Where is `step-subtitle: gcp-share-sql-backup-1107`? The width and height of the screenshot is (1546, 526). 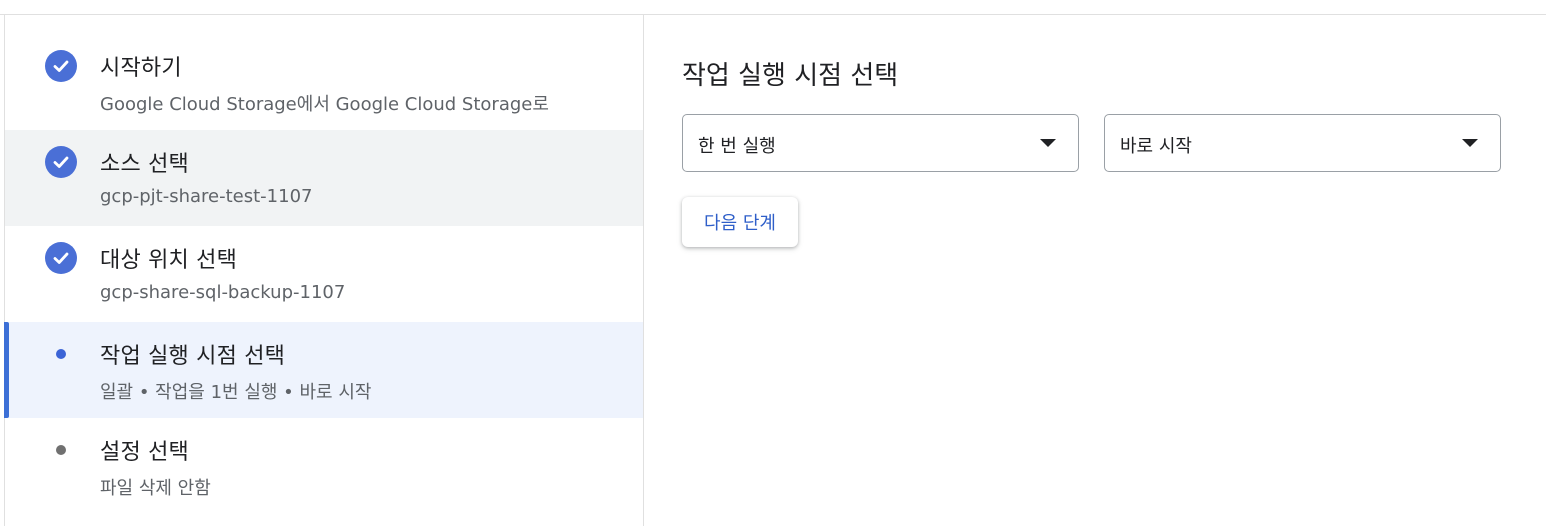
step-subtitle: gcp-share-sql-backup-1107 is located at coordinates (223, 292).